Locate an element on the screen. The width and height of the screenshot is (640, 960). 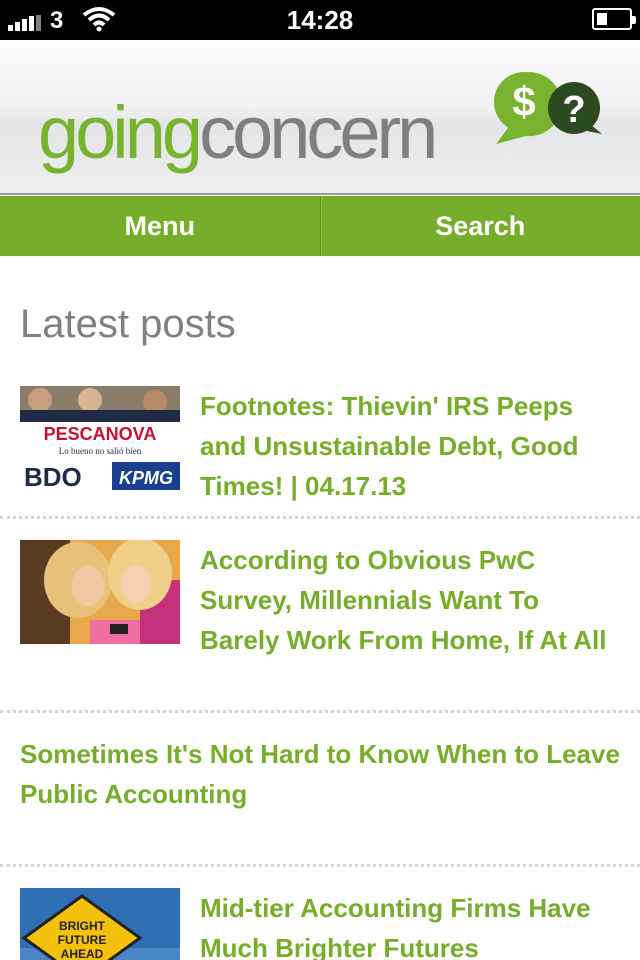
post-thumbnail: BRIGHT FUTURE AHEAD is located at coordinates (100, 924).